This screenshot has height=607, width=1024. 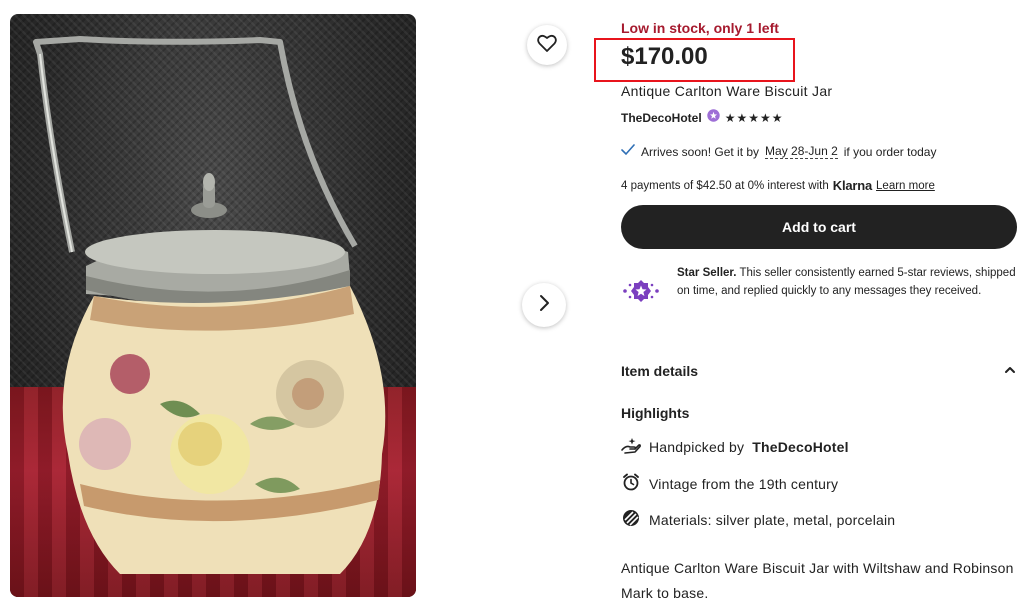 I want to click on rating-stars: ★★★★★, so click(x=754, y=118).